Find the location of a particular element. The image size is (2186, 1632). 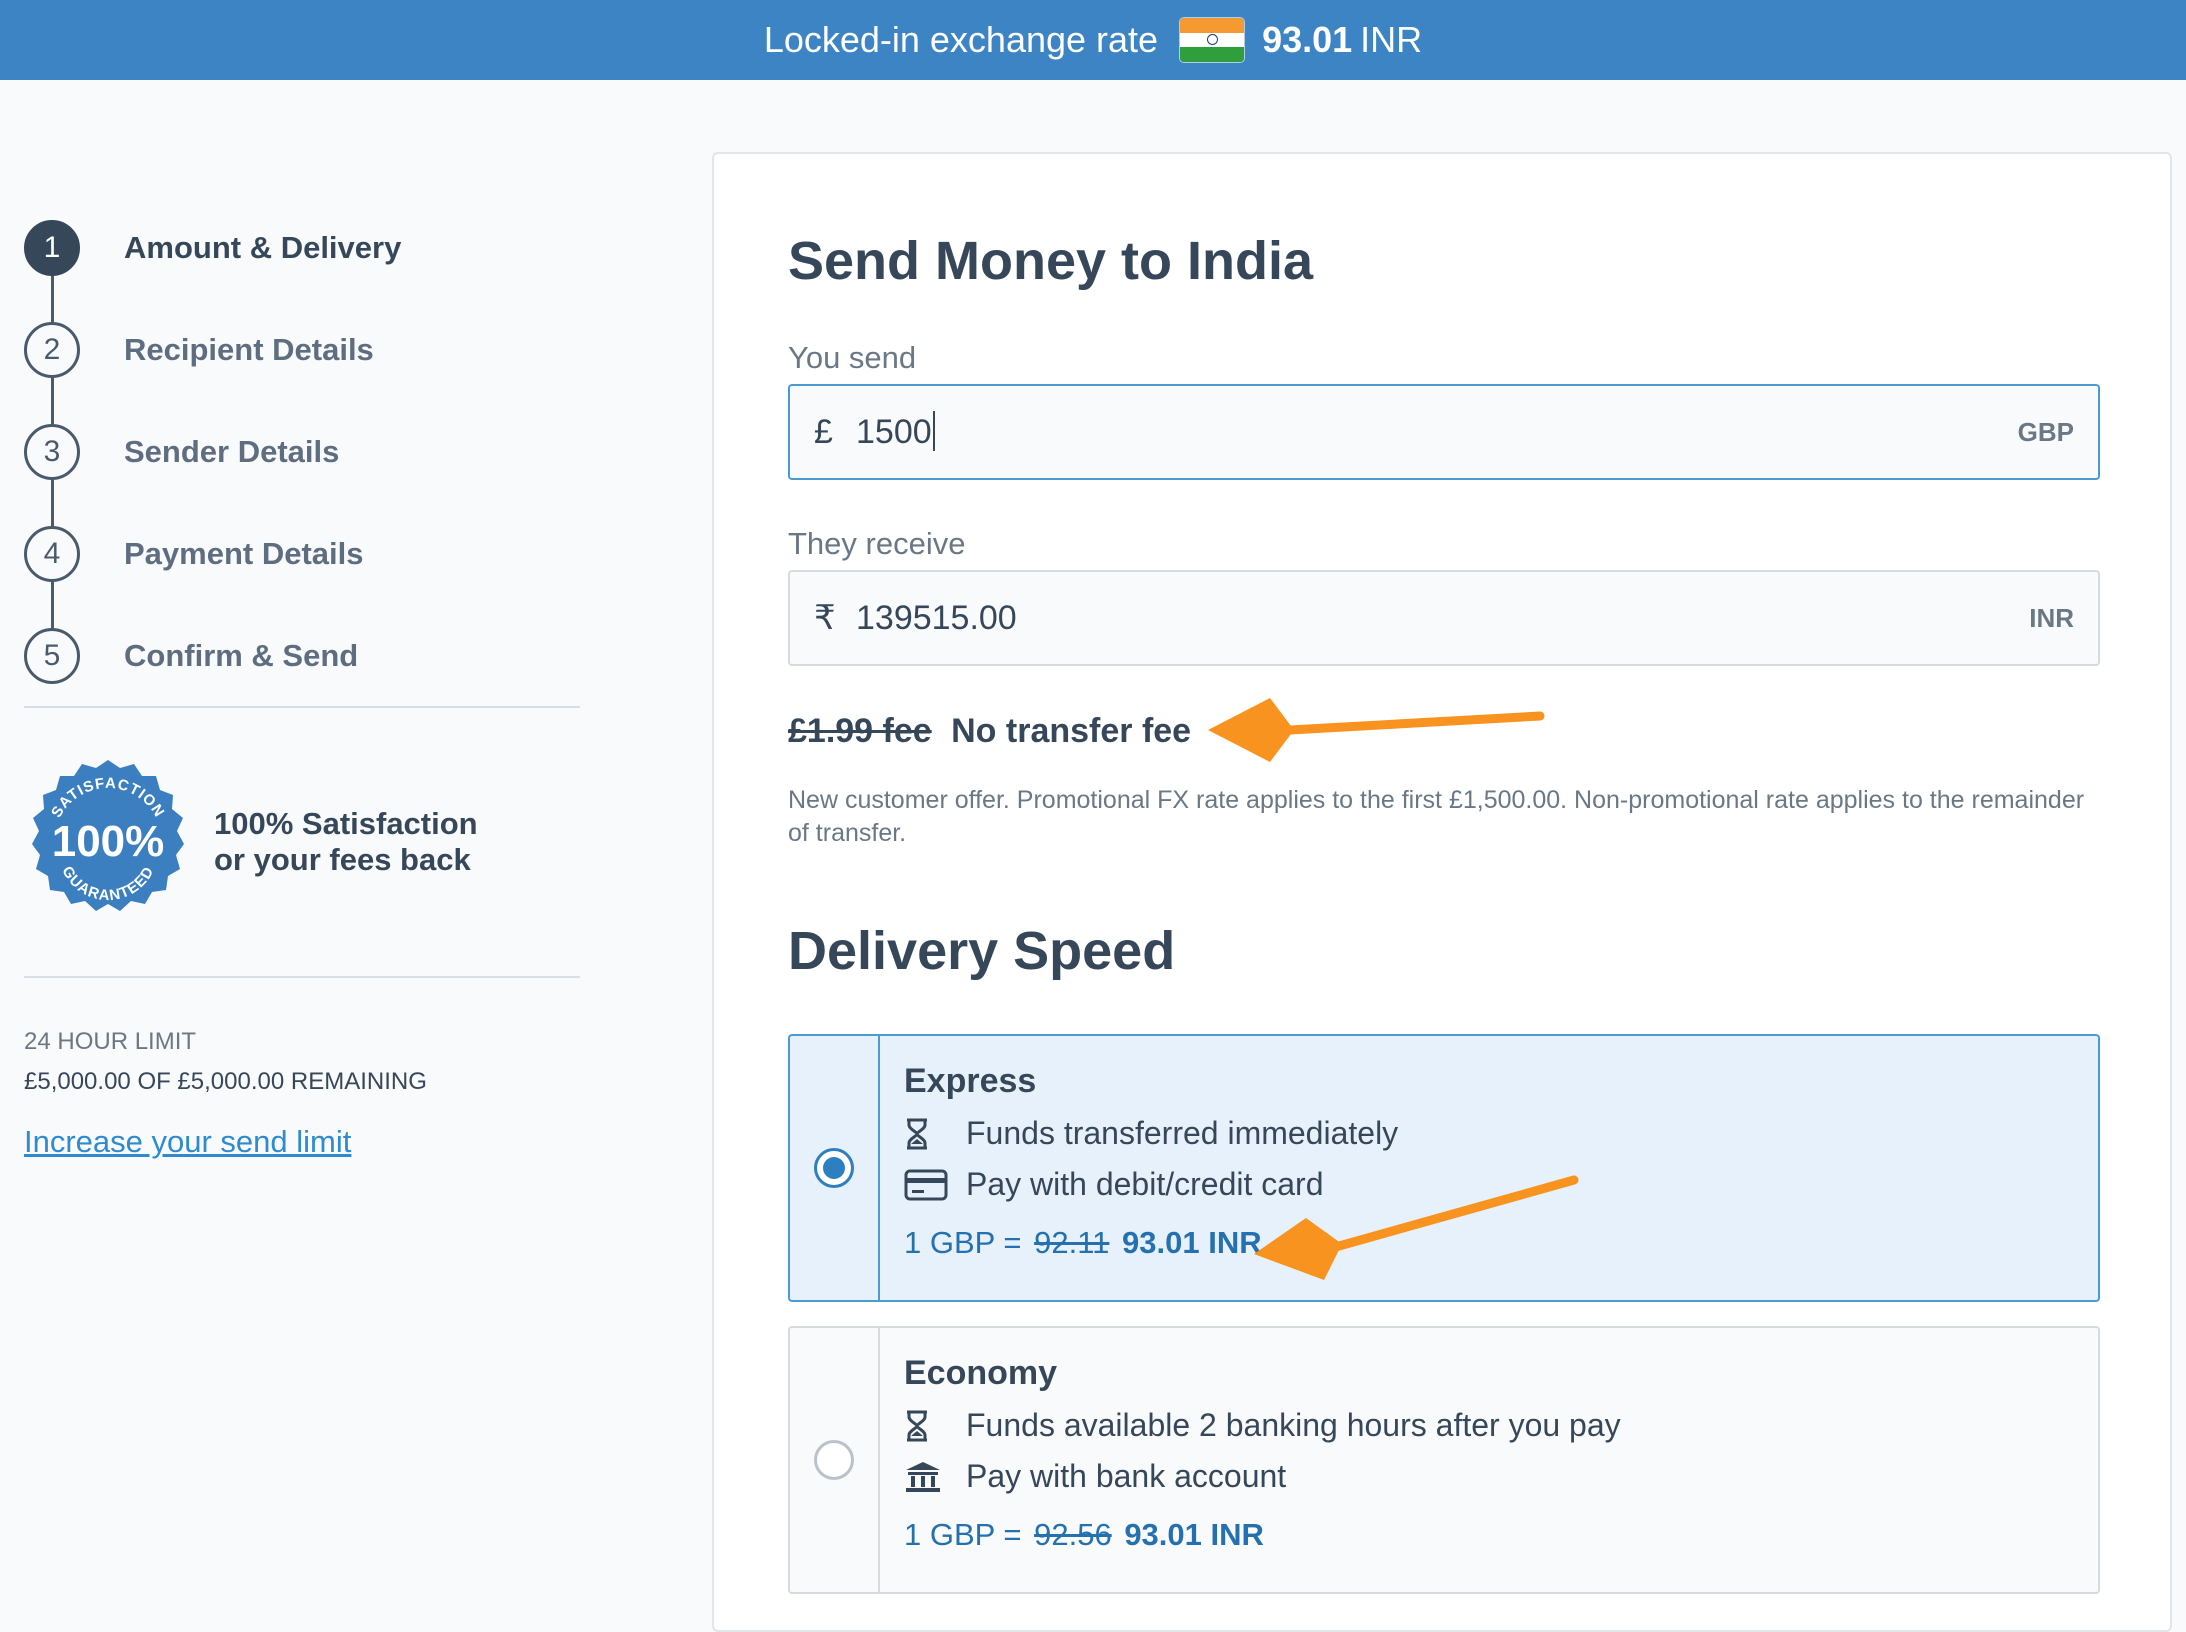

guarantee-line-1: 100% Satisfaction is located at coordinates (346, 823).